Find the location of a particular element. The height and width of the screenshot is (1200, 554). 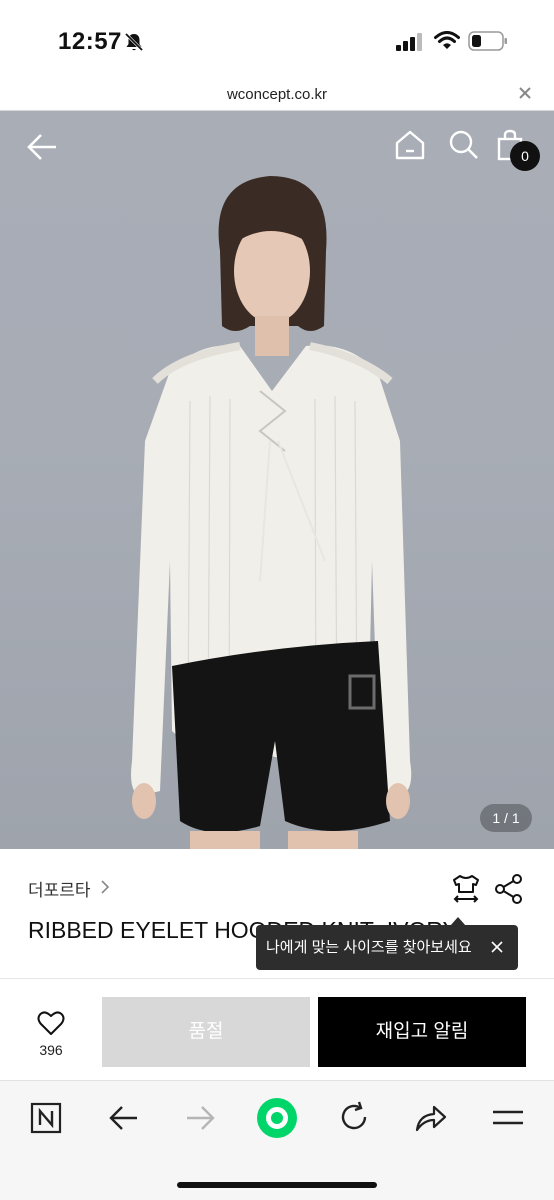

back-arrow-icon is located at coordinates (42, 147).